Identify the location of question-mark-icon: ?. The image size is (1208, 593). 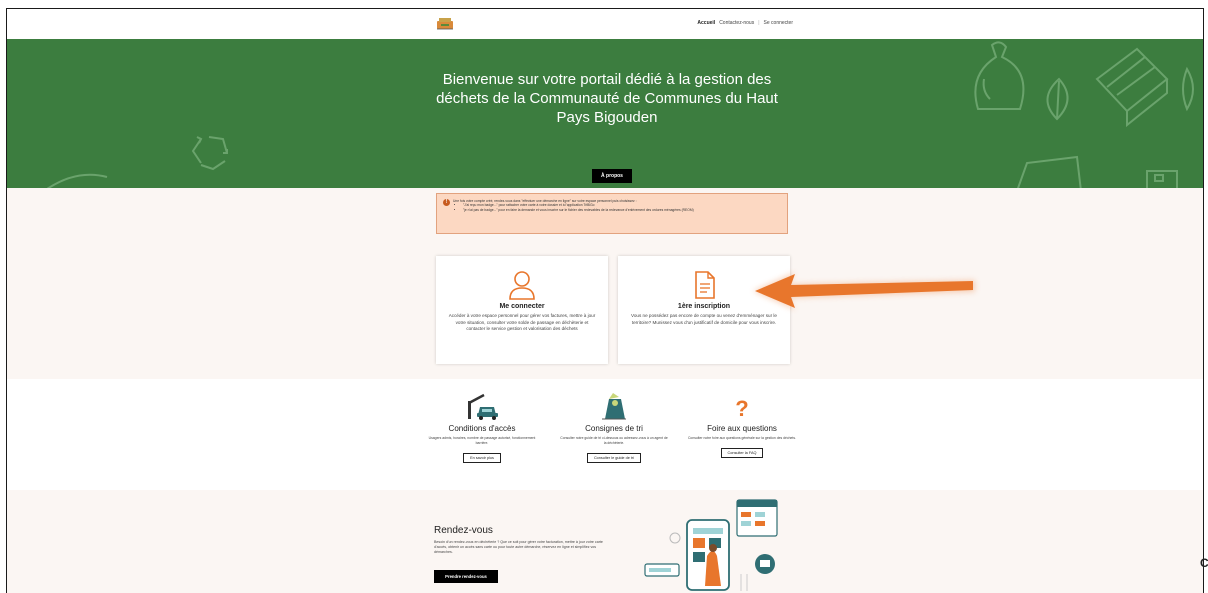
(742, 408).